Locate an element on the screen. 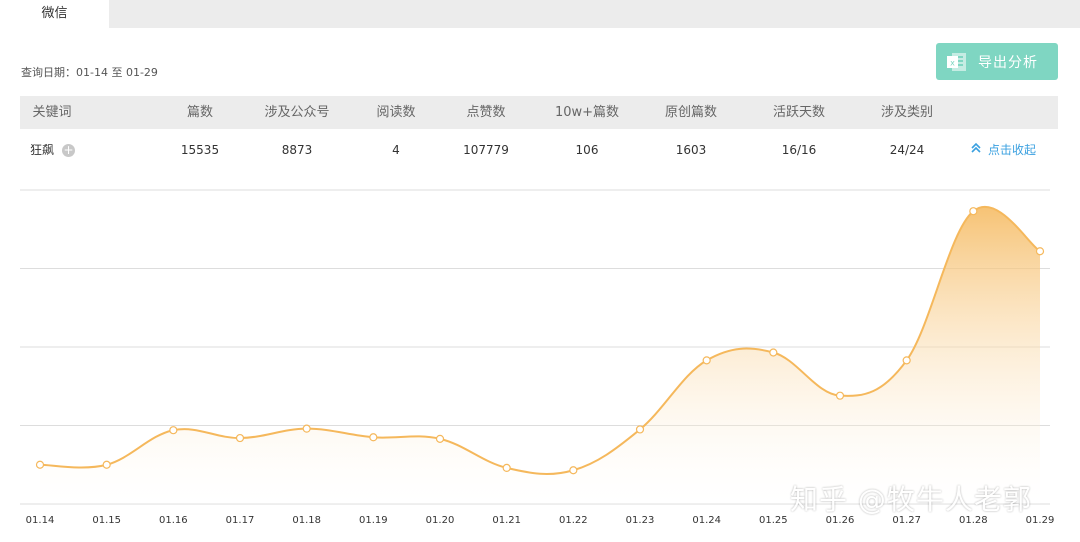 The image size is (1080, 542). x-tick-label: 01.23 is located at coordinates (640, 520).